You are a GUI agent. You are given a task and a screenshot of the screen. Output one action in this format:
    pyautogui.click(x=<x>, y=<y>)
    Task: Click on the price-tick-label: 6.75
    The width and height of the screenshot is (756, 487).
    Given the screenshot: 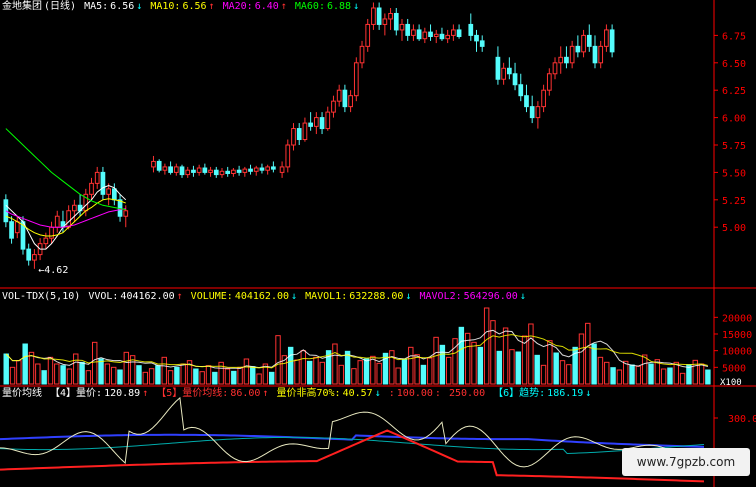 What is the action you would take?
    pyautogui.click(x=734, y=36)
    